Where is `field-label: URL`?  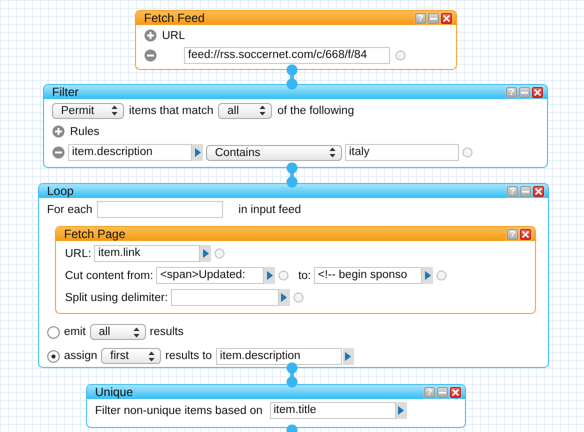
field-label: URL is located at coordinates (174, 36).